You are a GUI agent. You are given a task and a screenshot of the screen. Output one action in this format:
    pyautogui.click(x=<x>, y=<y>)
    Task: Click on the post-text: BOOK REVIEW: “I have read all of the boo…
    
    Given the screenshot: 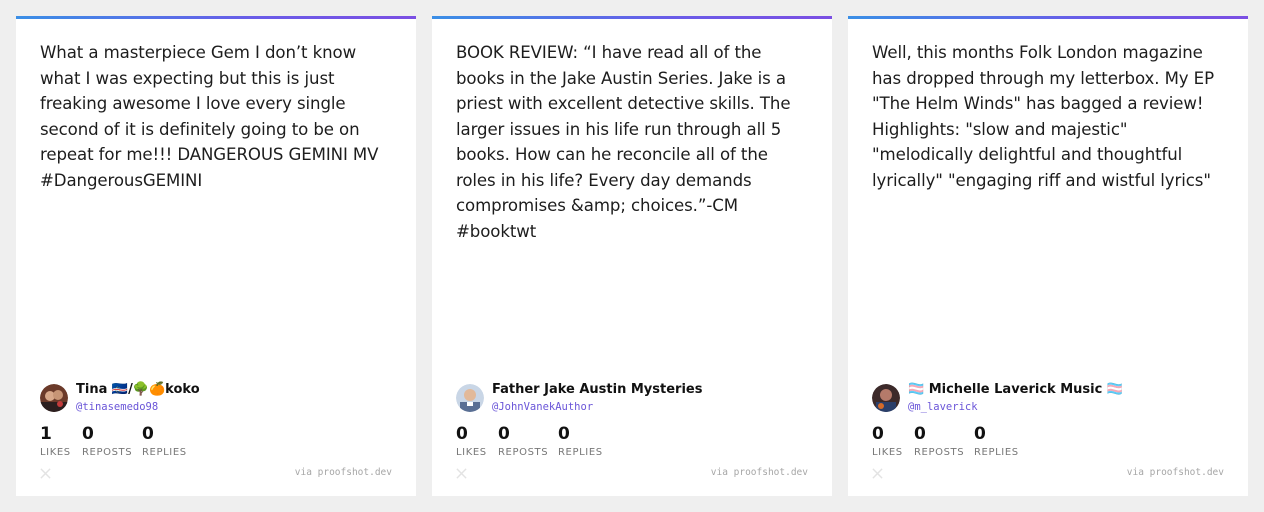 What is the action you would take?
    pyautogui.click(x=623, y=142)
    